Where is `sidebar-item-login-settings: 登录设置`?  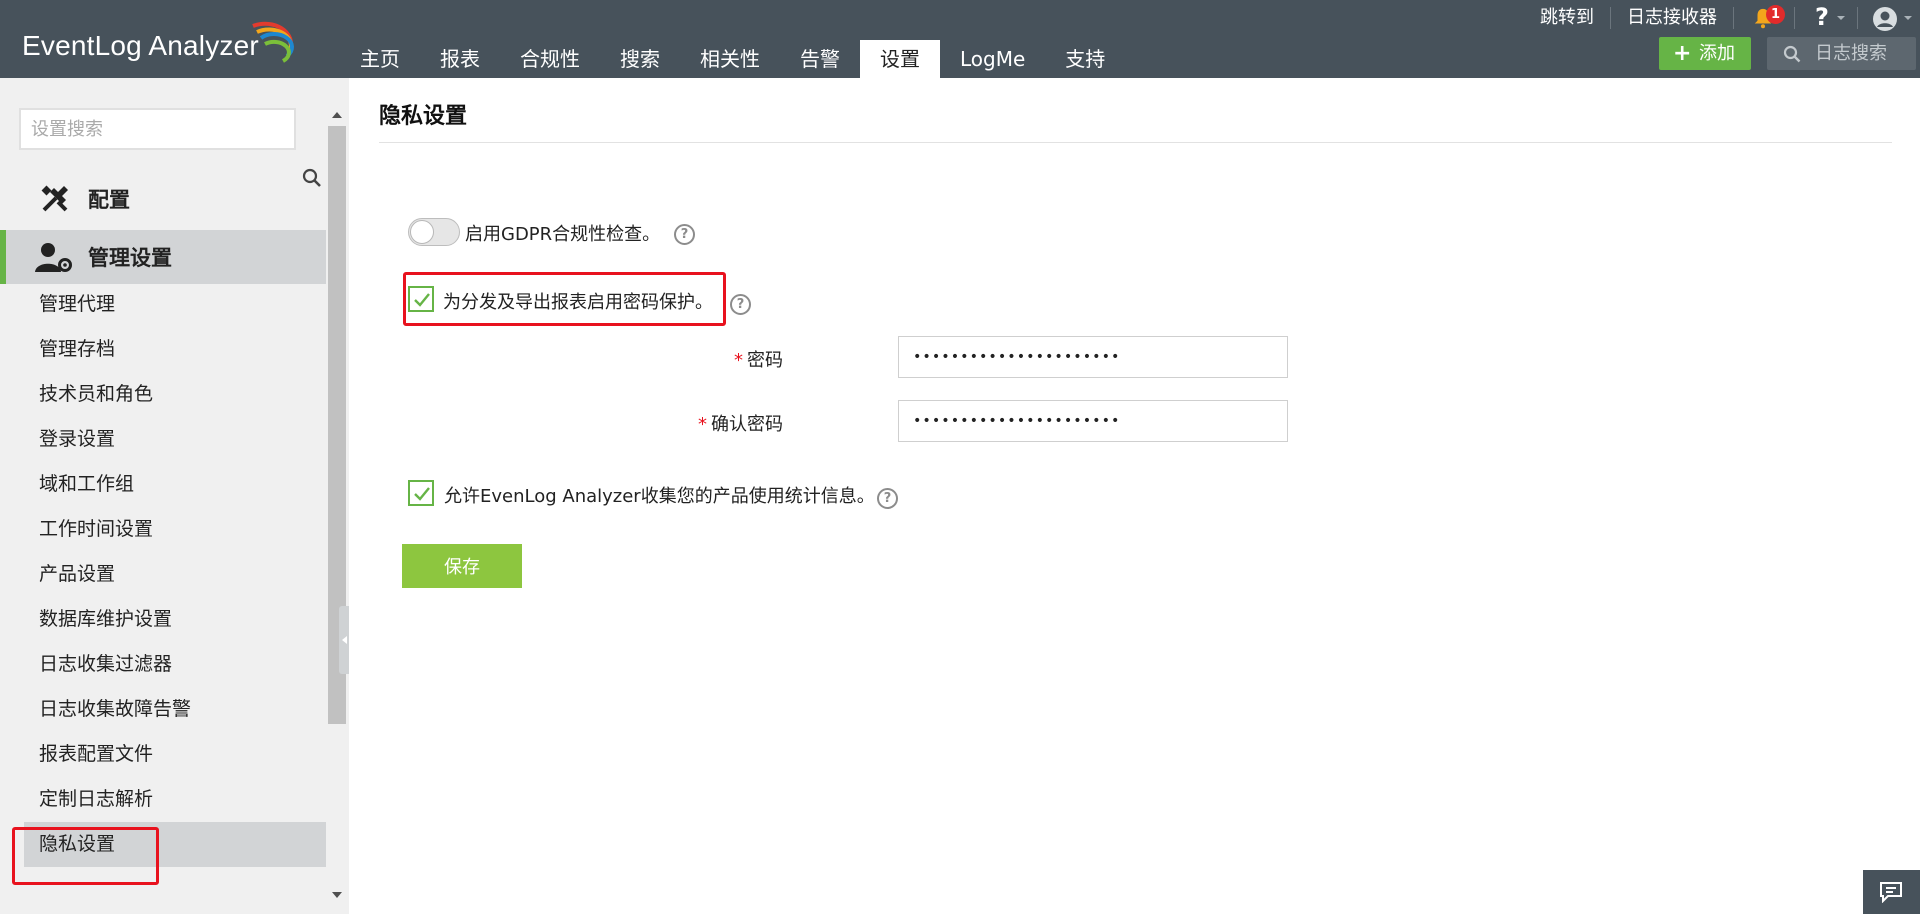 sidebar-item-login-settings: 登录设置 is located at coordinates (163, 439).